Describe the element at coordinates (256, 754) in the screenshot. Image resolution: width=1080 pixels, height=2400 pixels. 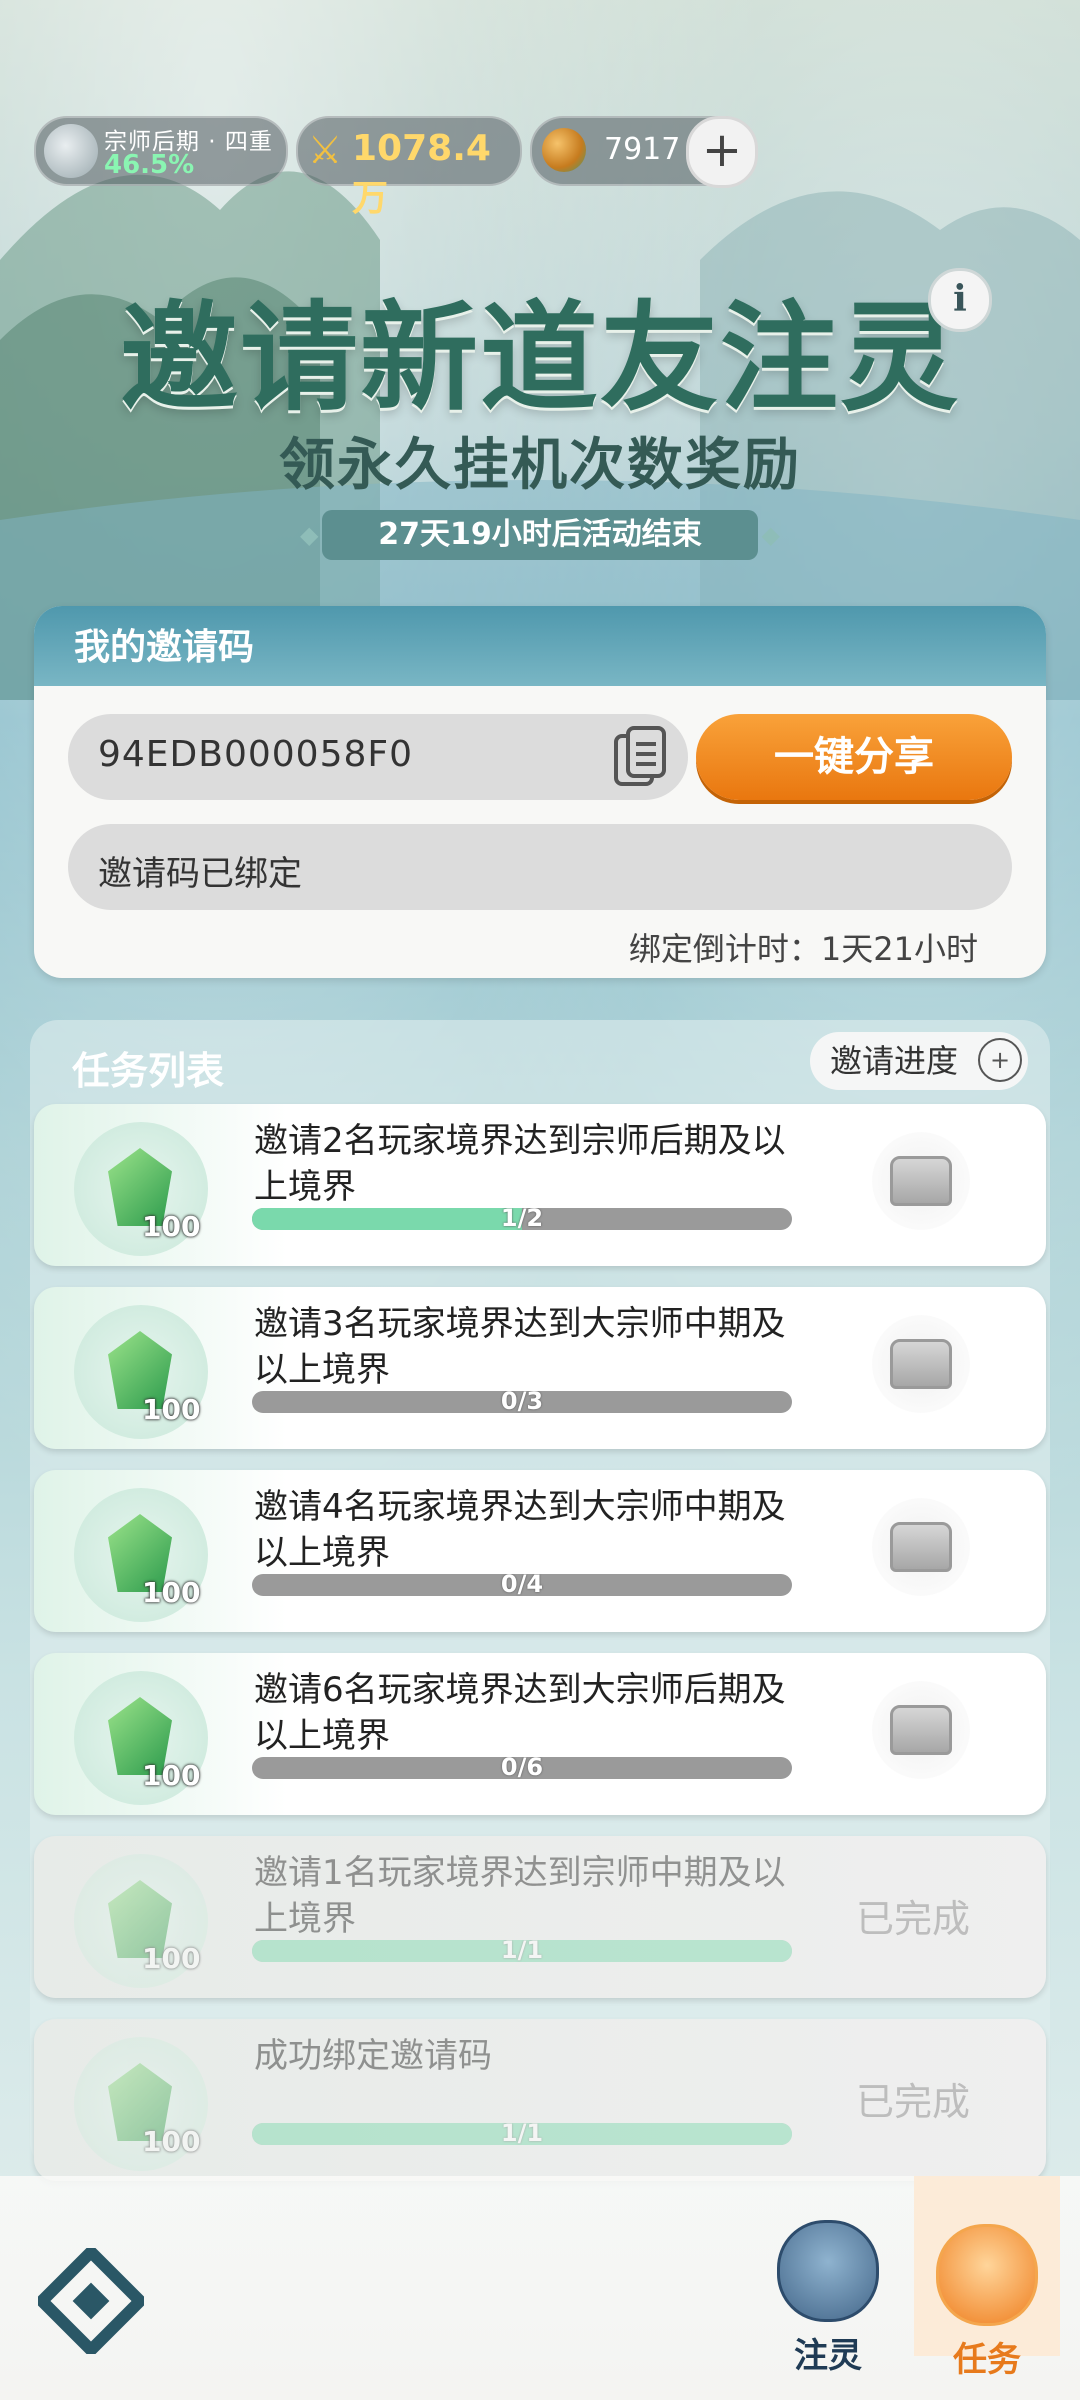
I see `invite-code-text: 94EDB000058F0` at that location.